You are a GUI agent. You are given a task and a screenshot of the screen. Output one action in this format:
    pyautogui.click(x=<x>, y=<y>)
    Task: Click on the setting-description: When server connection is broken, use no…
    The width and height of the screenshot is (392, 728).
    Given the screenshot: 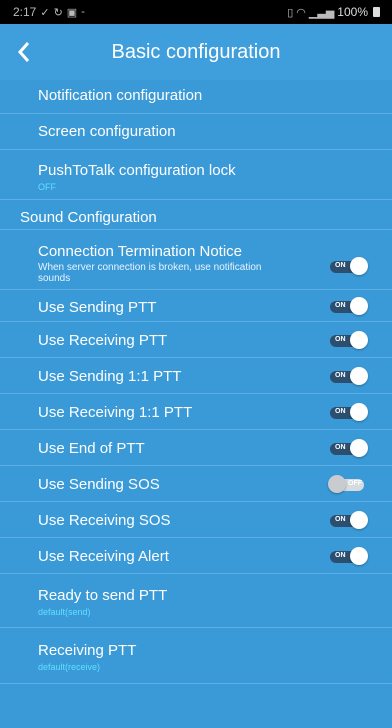 What is the action you would take?
    pyautogui.click(x=150, y=273)
    